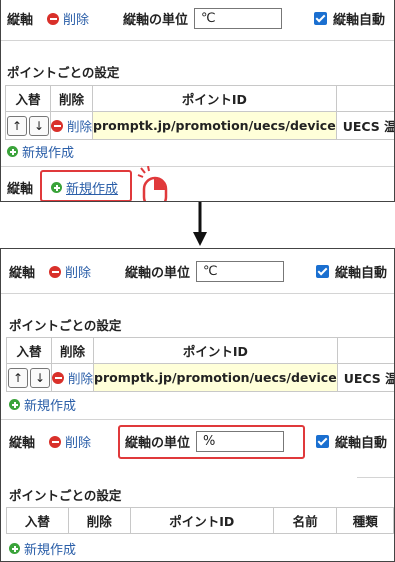  What do you see at coordinates (305, 520) in the screenshot?
I see `col-header-name: 名前` at bounding box center [305, 520].